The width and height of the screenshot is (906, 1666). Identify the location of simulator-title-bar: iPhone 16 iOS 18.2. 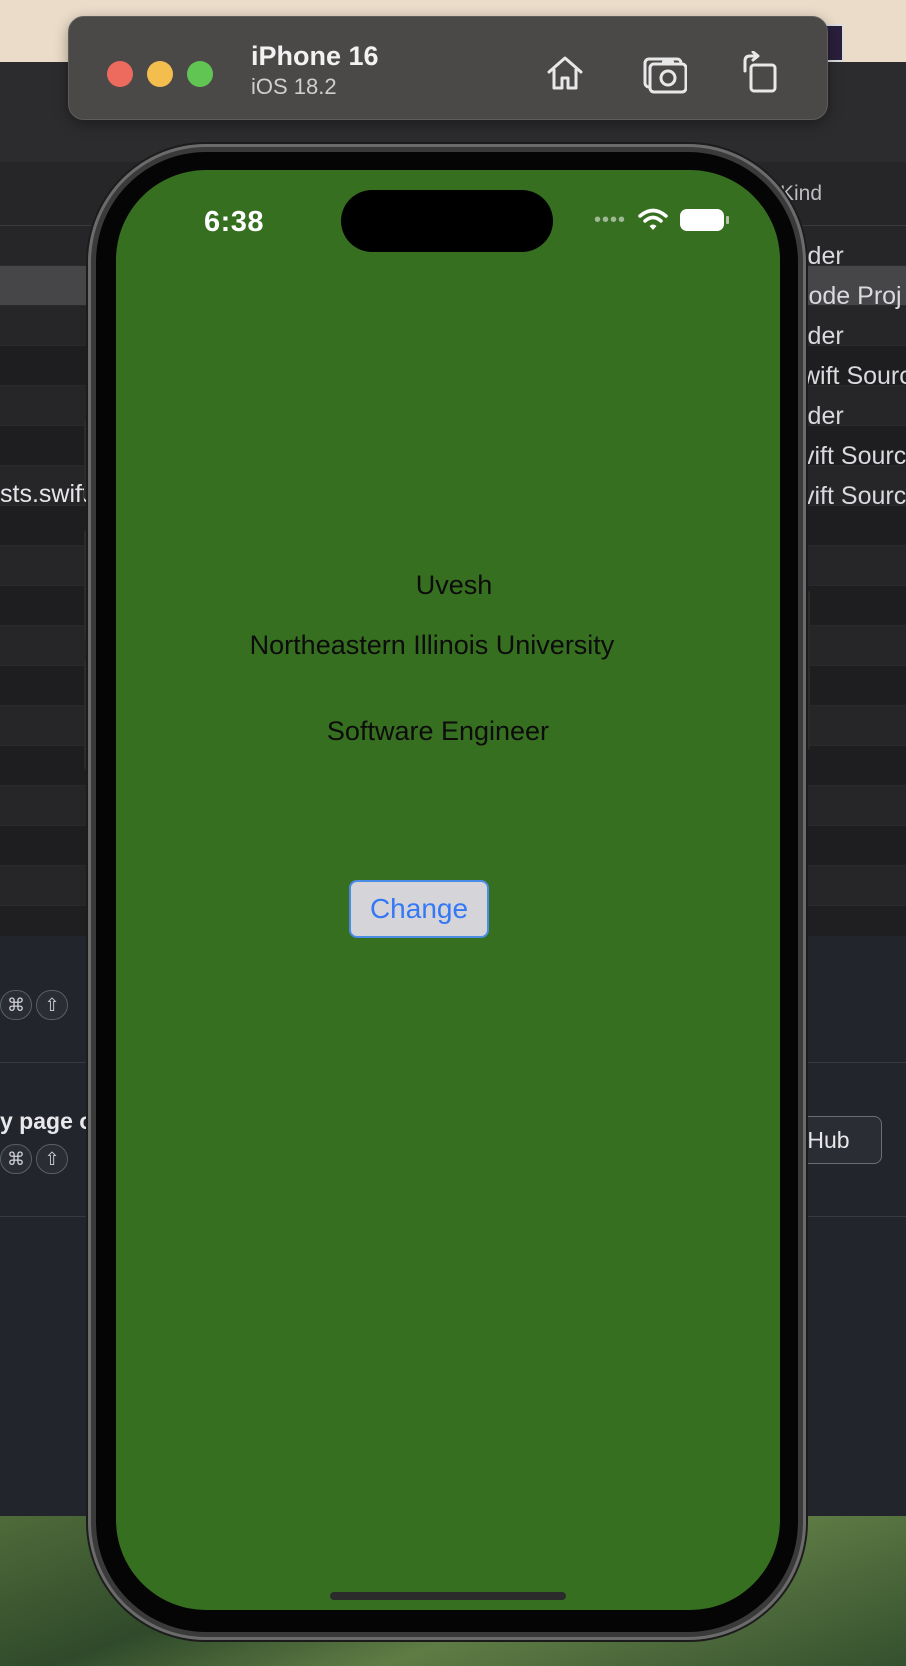
(448, 68).